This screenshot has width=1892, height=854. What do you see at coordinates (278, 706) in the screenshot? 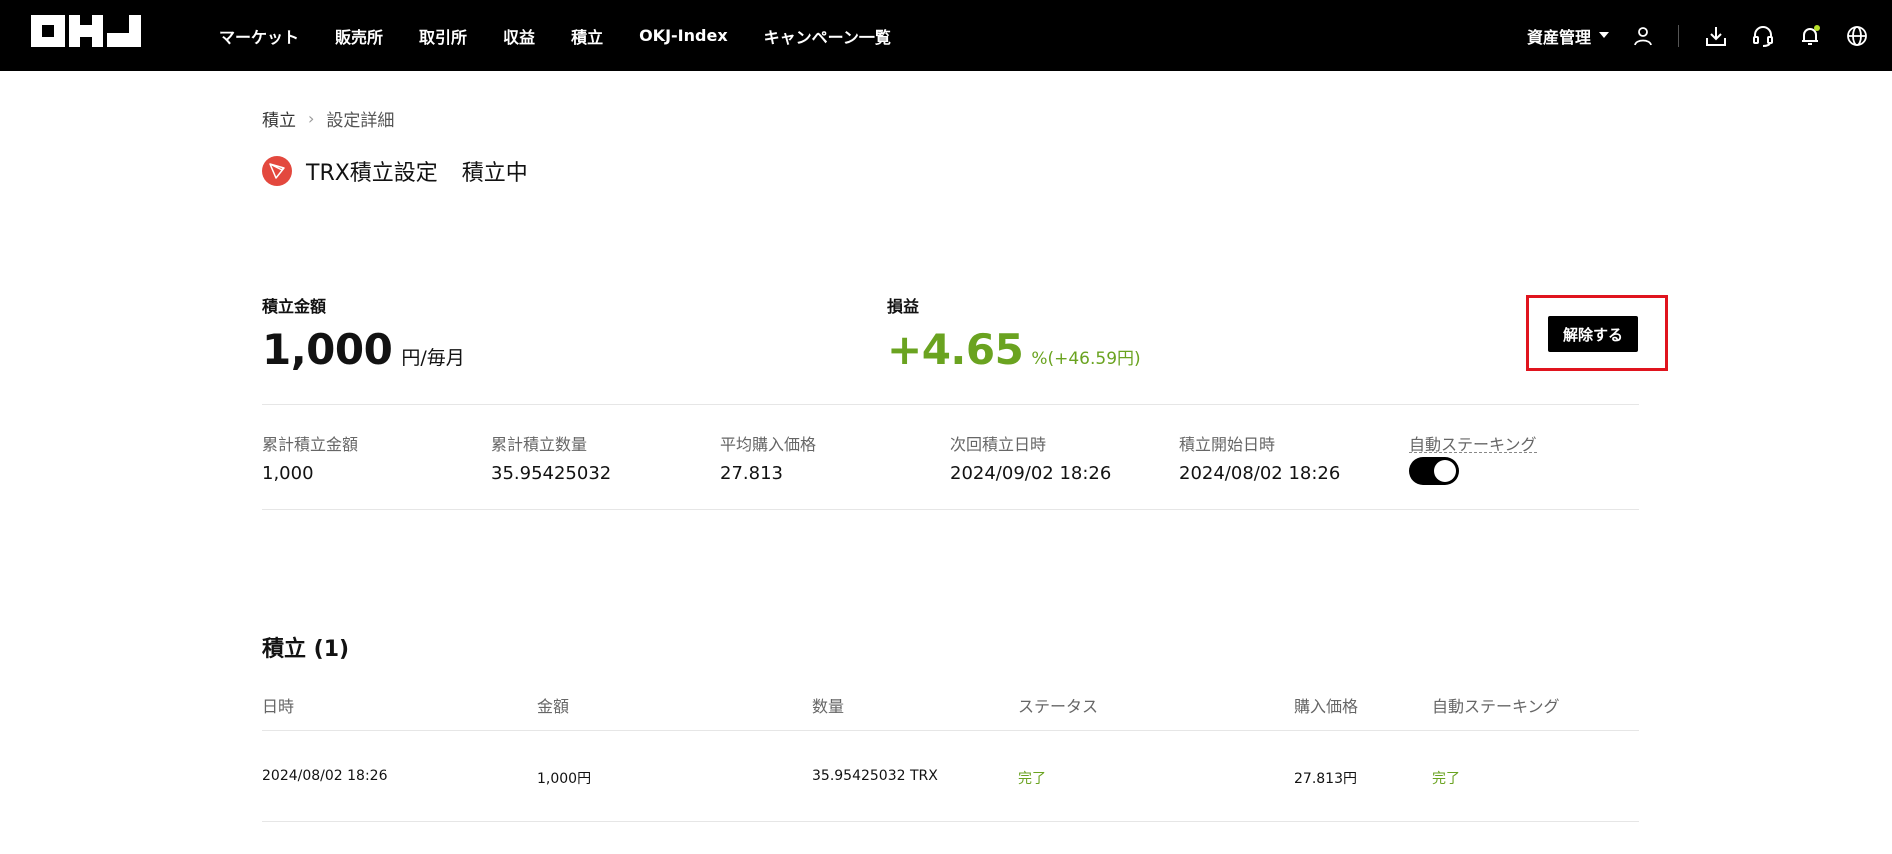
I see `column-header-date: 日時` at bounding box center [278, 706].